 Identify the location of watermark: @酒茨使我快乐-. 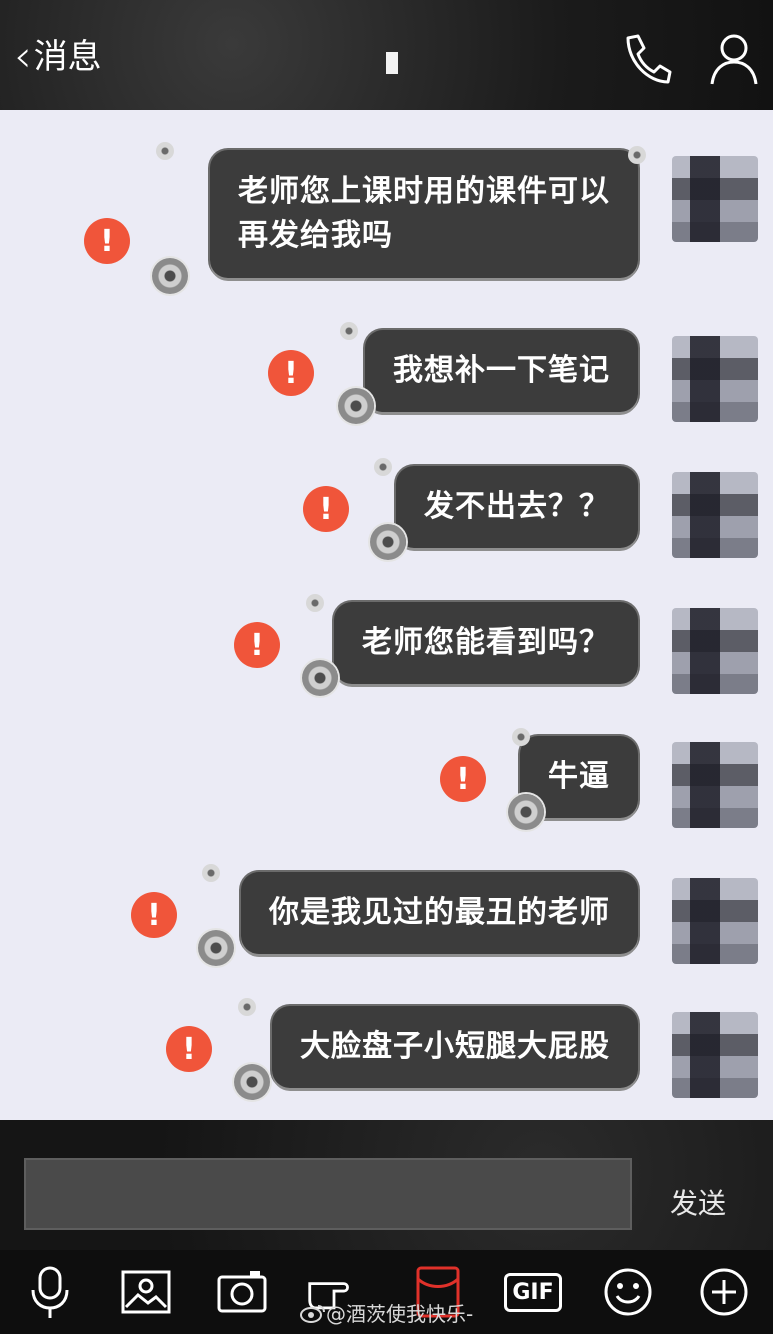
(386, 1312).